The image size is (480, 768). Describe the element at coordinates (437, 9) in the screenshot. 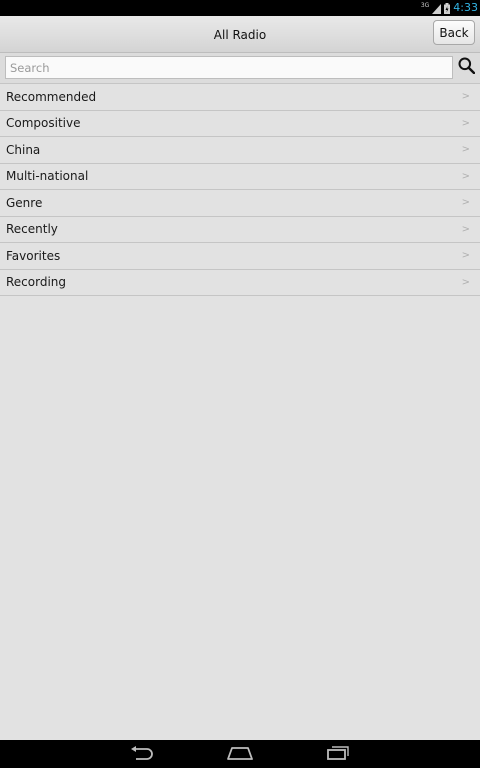

I see `signal-icon` at that location.